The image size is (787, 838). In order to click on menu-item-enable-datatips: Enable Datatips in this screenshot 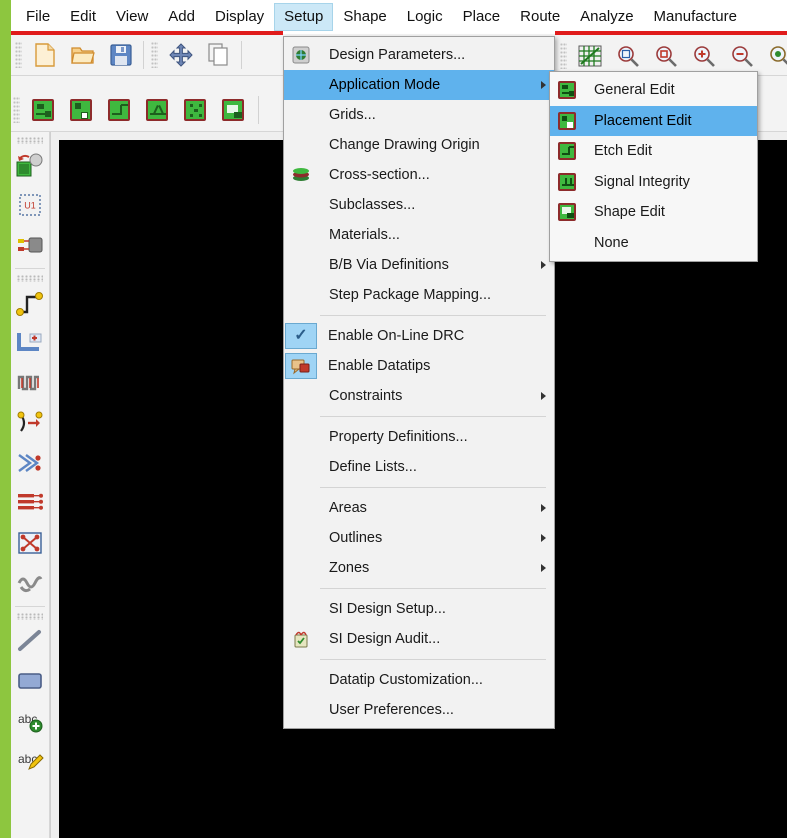, I will do `click(419, 366)`.